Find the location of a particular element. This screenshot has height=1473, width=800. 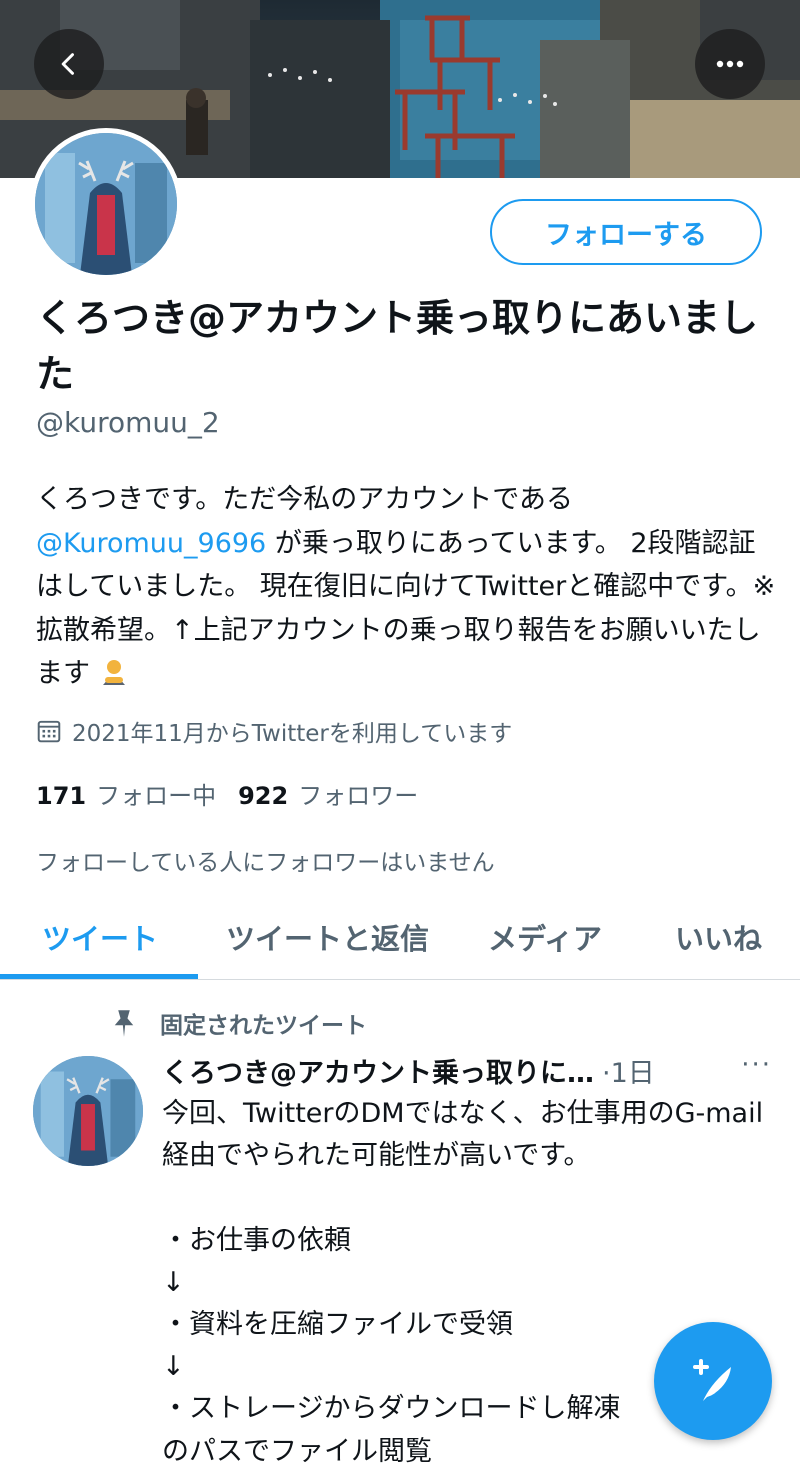

tweet-header: くろつき@アカウント乗っ取りに… ·1日 ··· is located at coordinates (467, 1070).